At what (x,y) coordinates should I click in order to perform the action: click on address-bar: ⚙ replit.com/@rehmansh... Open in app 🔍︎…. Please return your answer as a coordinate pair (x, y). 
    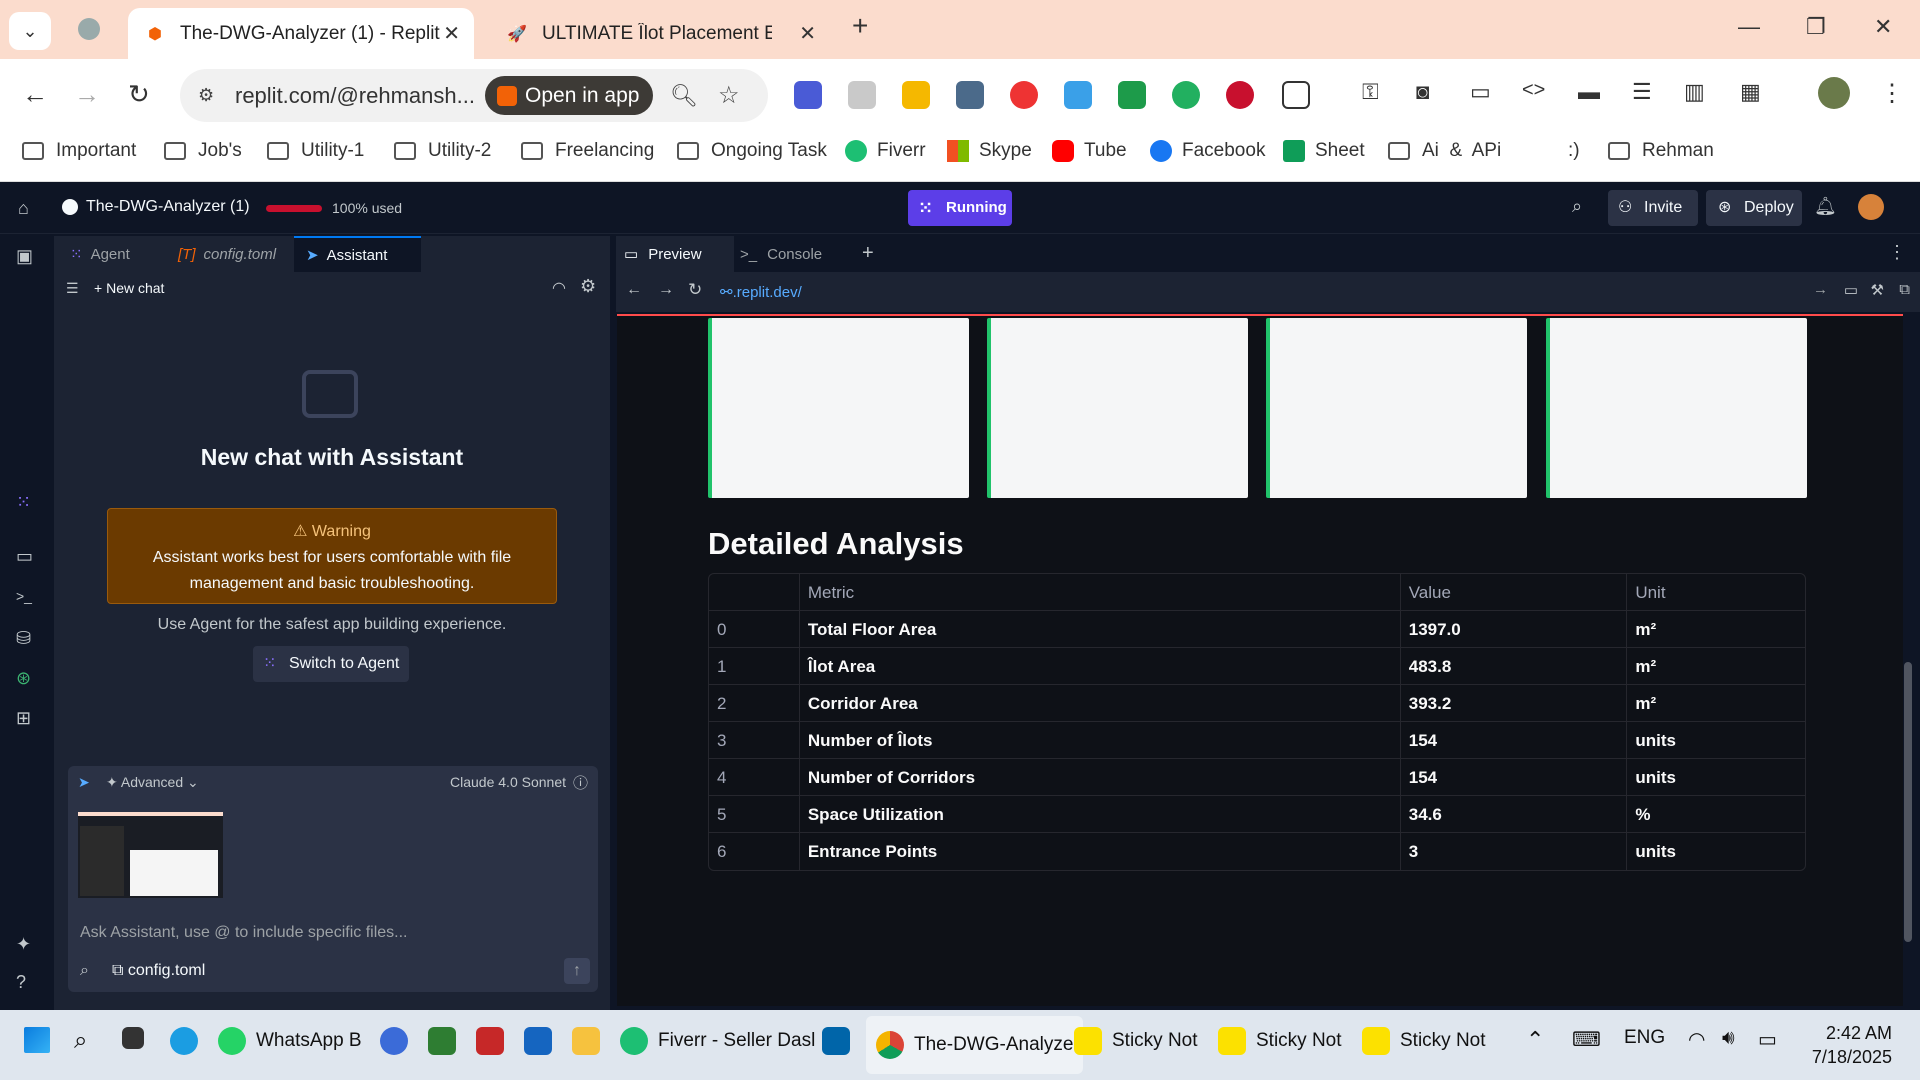
    Looking at the image, I should click on (474, 95).